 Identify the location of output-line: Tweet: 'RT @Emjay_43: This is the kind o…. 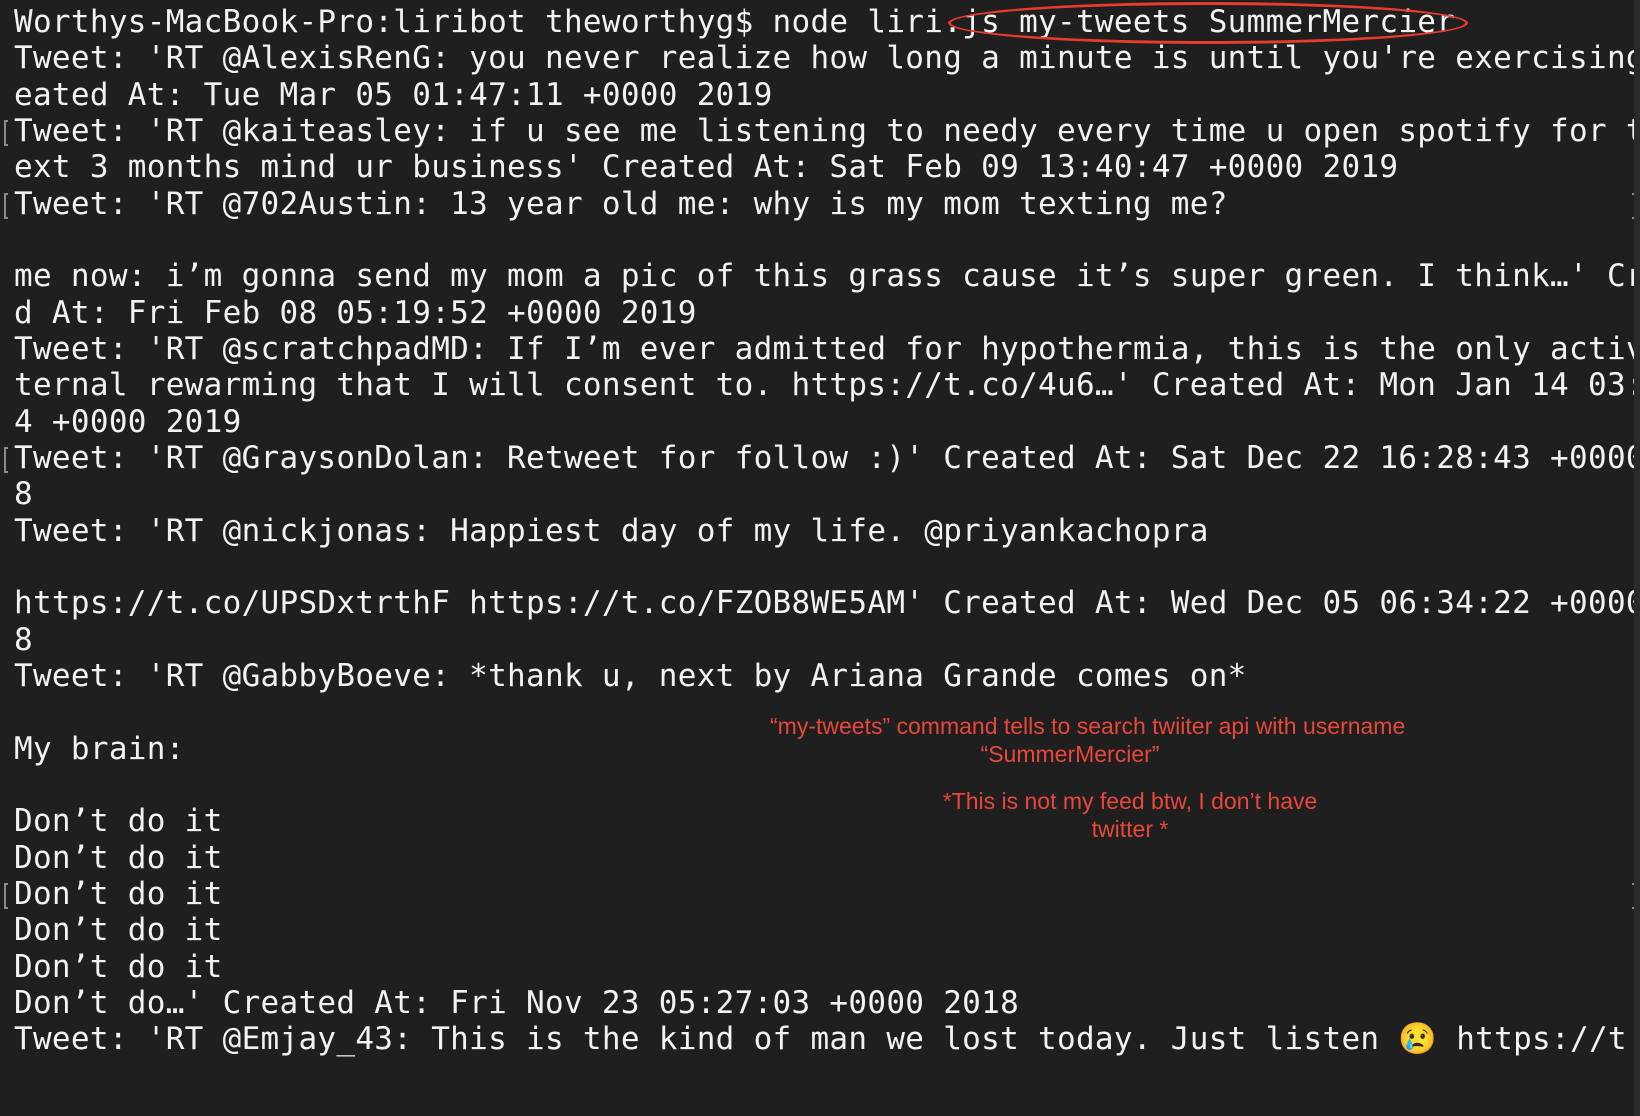
(827, 1039).